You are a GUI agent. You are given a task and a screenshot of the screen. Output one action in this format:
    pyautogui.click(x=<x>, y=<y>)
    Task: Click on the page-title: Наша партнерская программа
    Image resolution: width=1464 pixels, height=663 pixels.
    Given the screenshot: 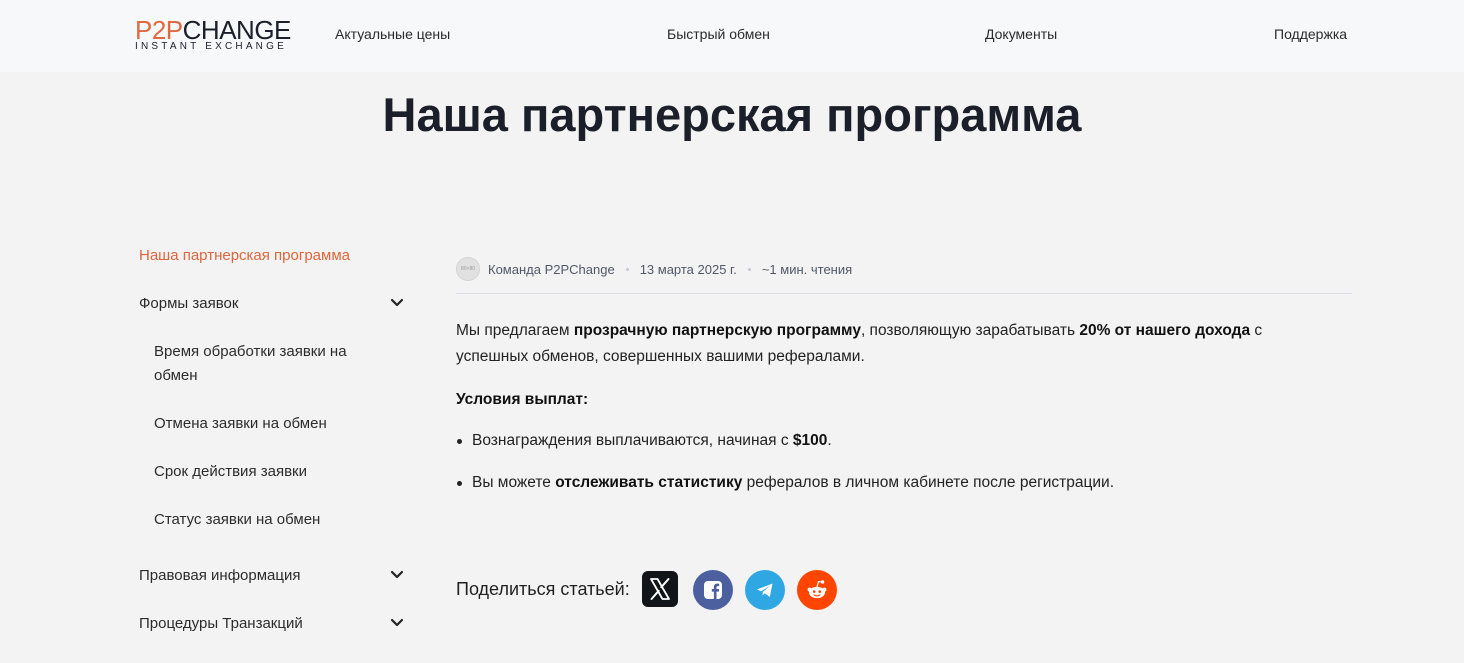 What is the action you would take?
    pyautogui.click(x=732, y=114)
    